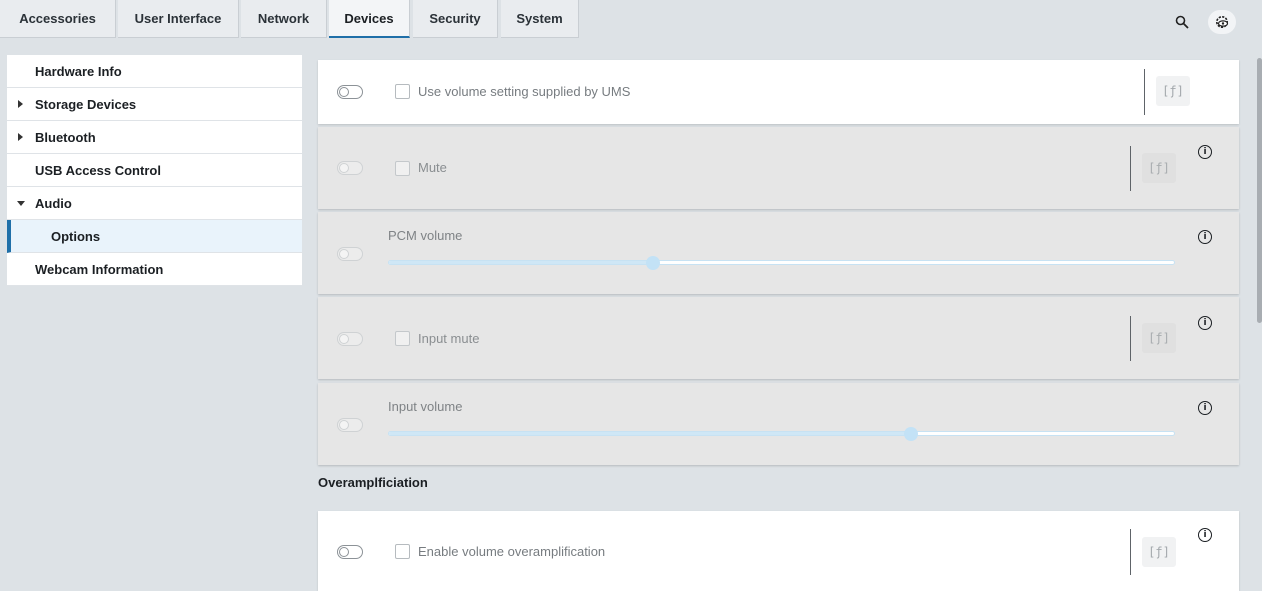  Describe the element at coordinates (1222, 22) in the screenshot. I see `settings-eye-icon` at that location.